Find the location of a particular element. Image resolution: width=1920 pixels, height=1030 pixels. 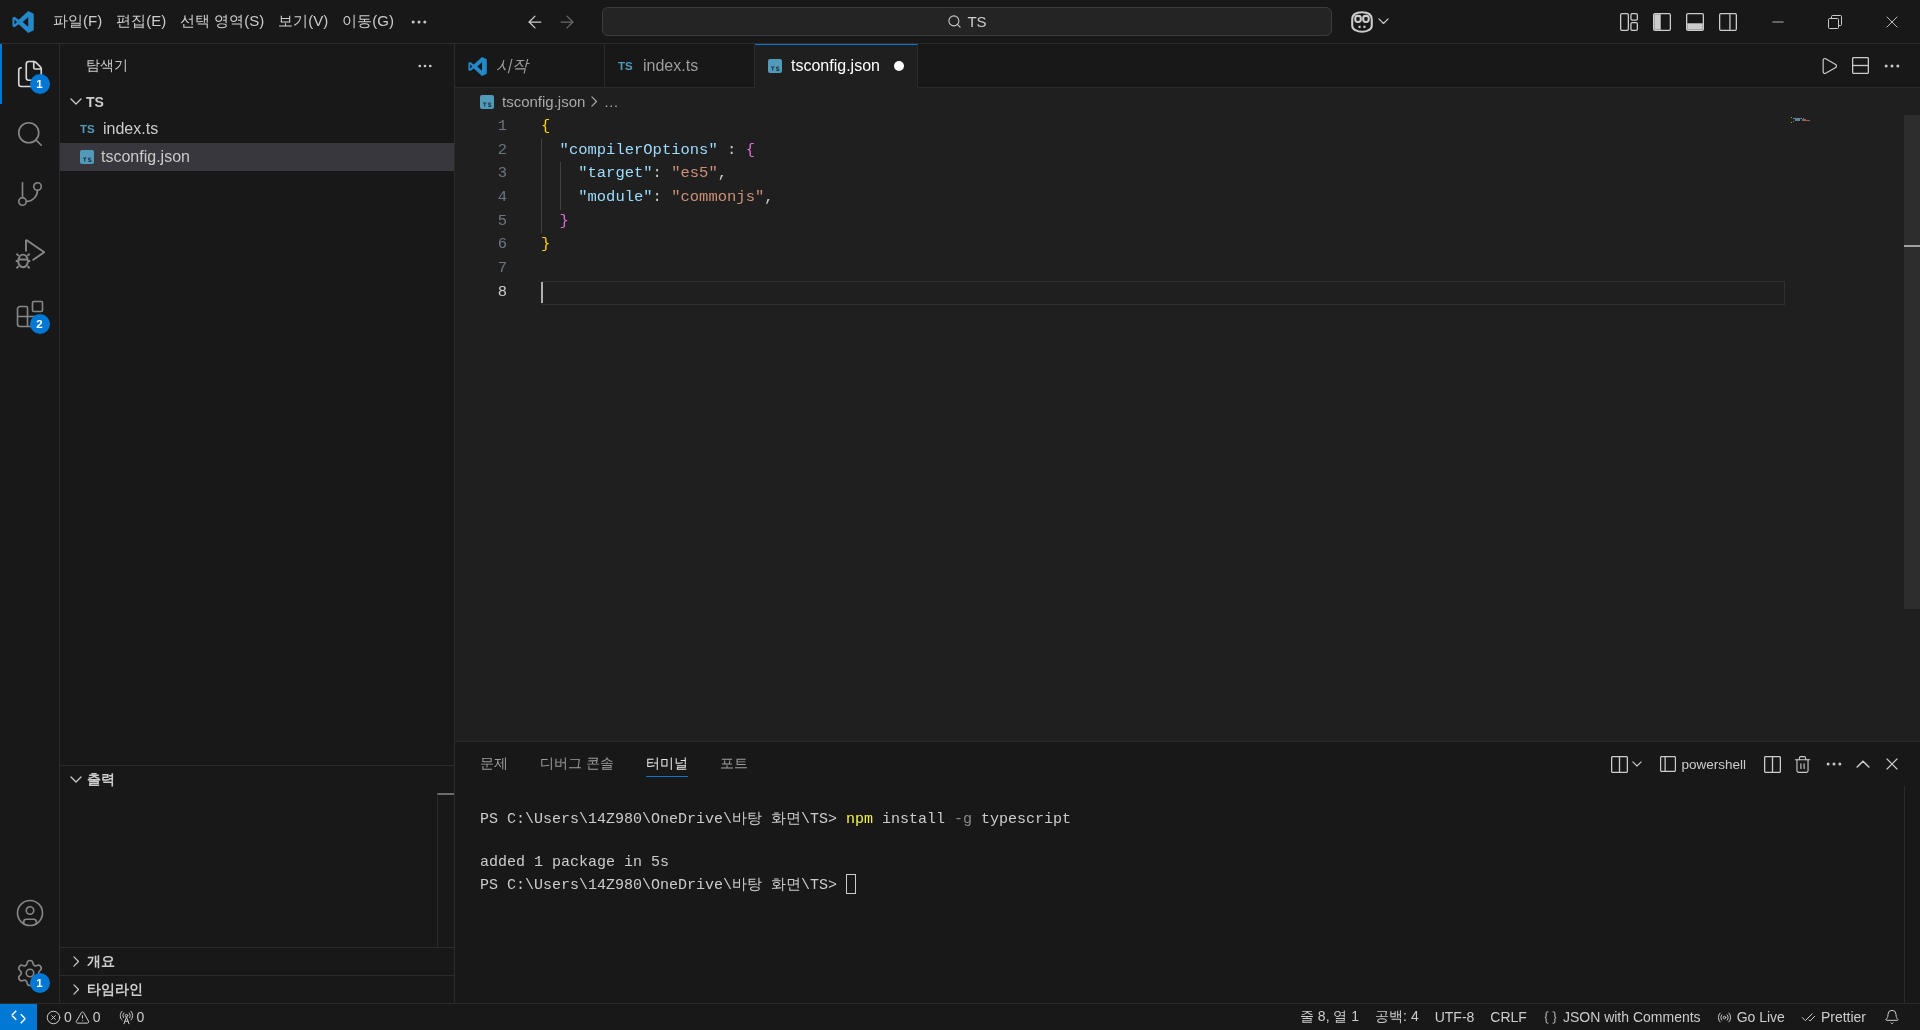

panel-tab: 문제 is located at coordinates (494, 764).